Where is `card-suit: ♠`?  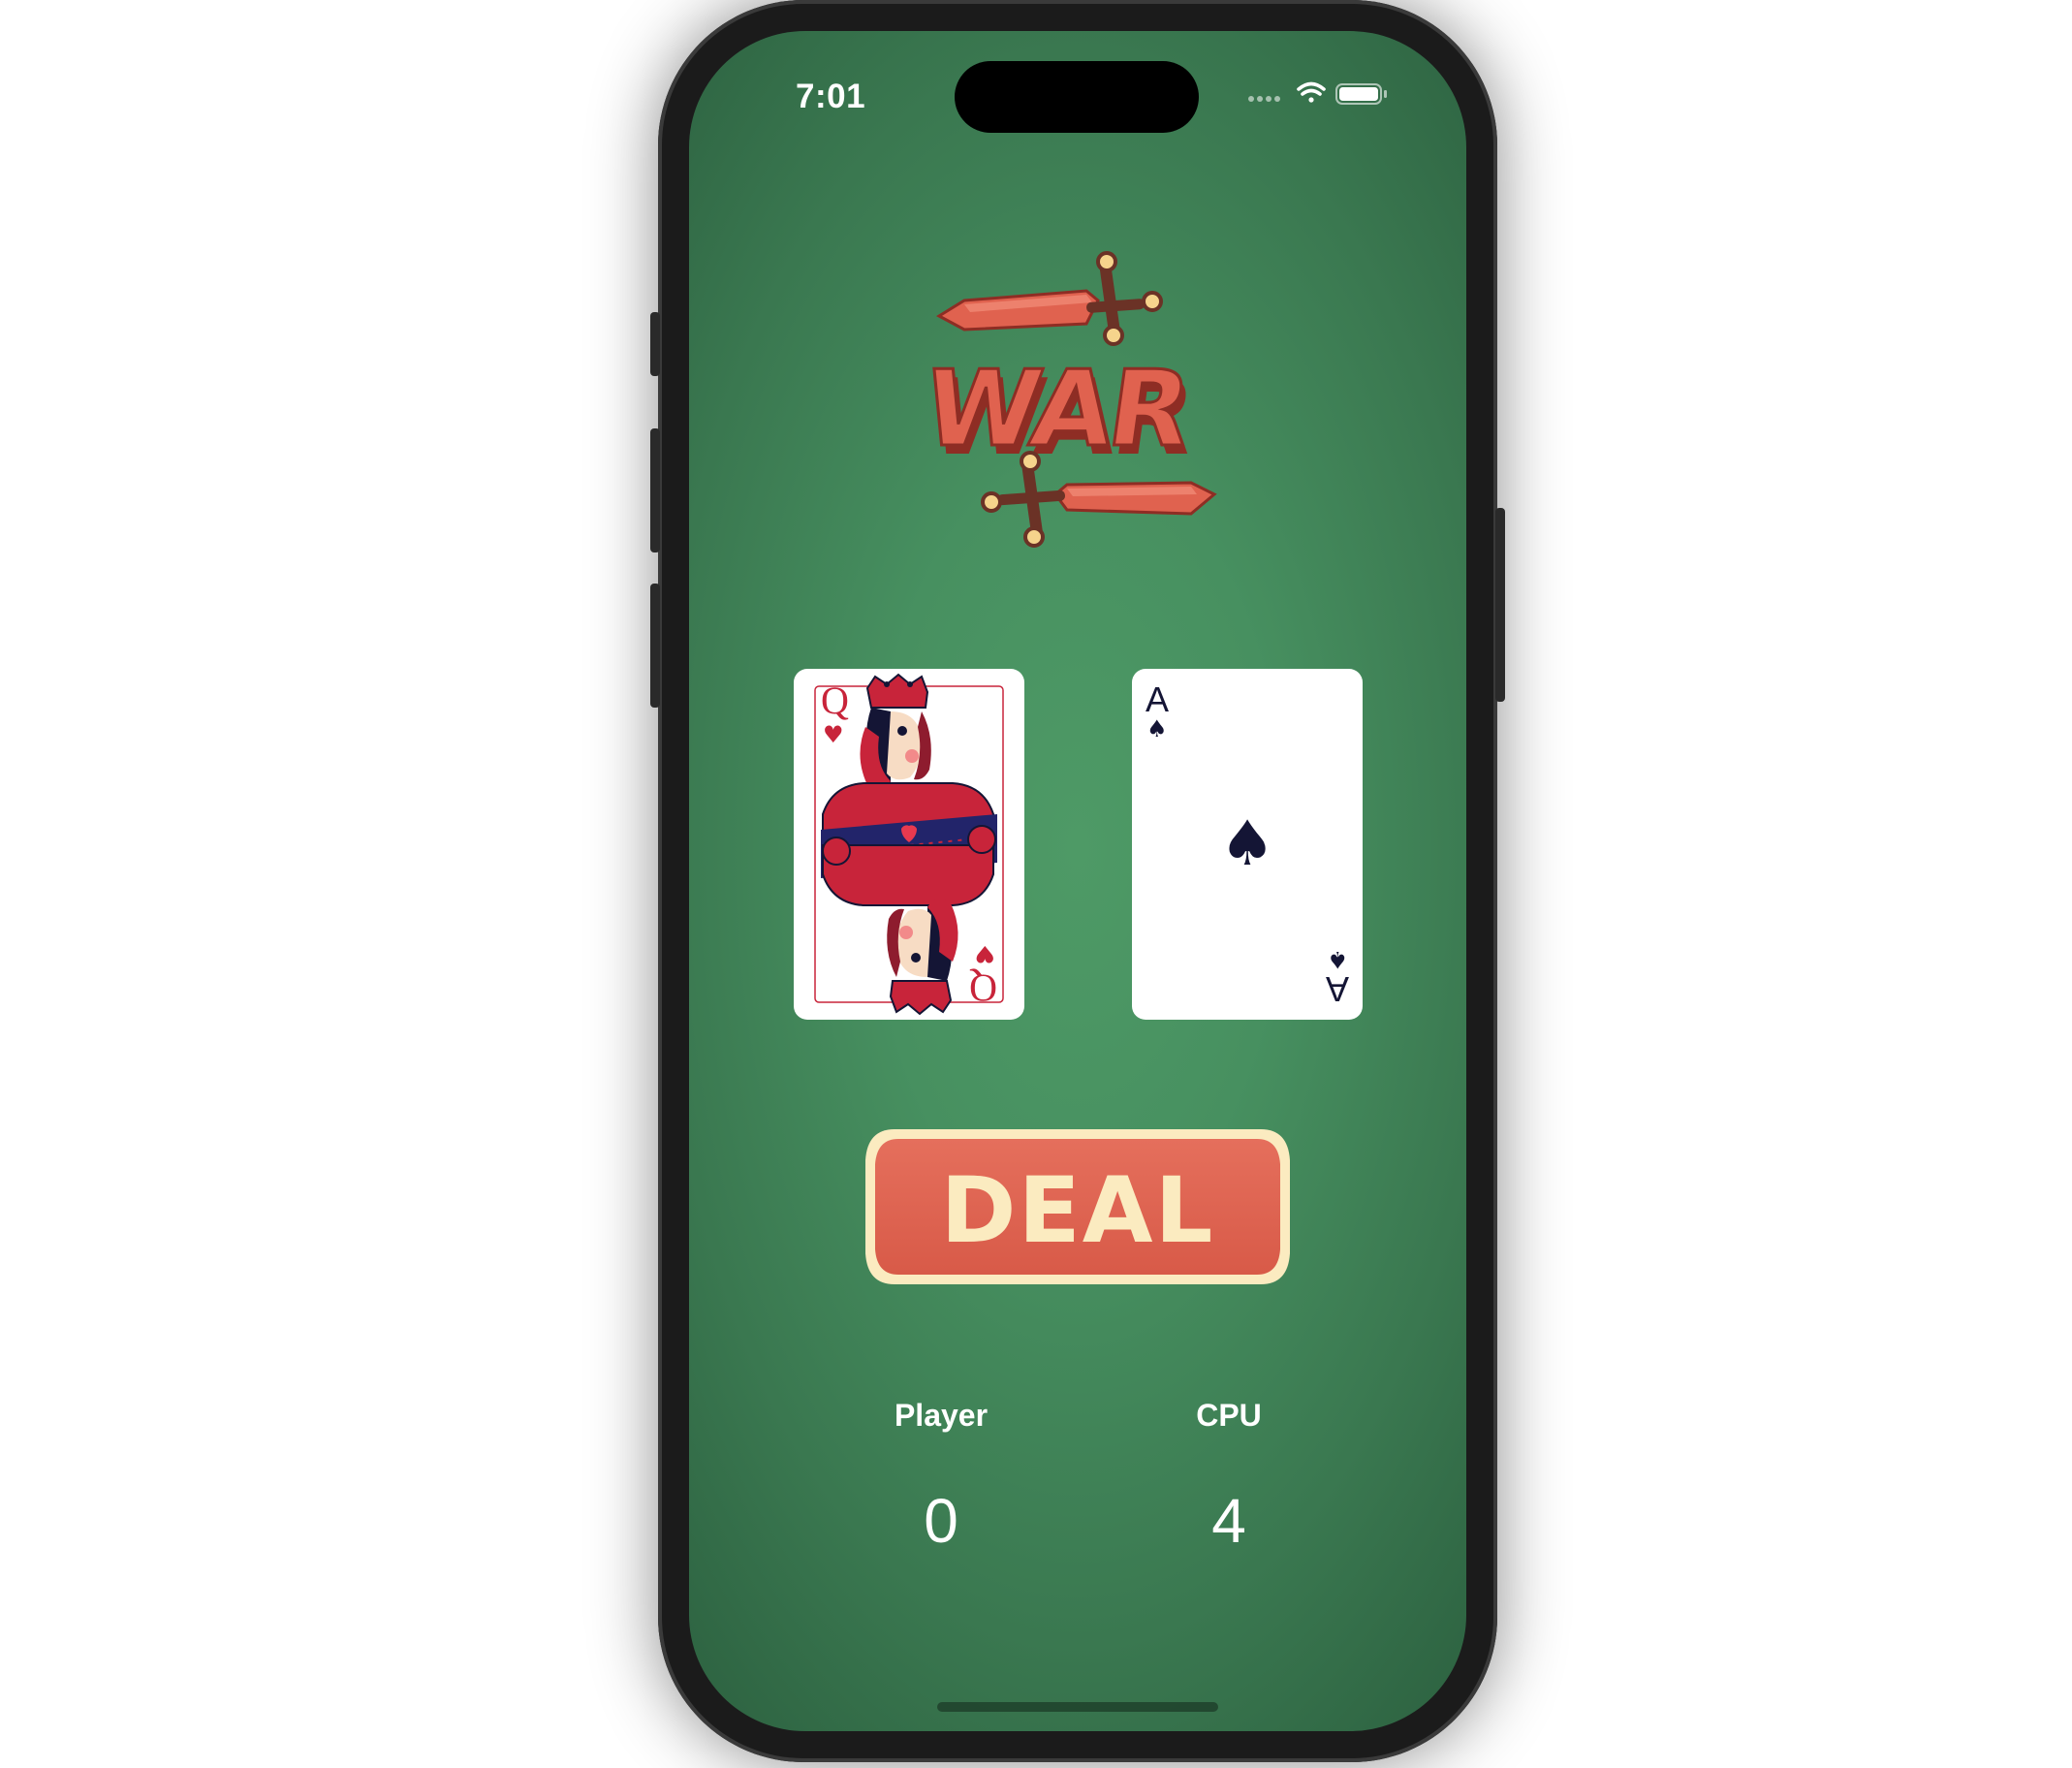
card-suit: ♠ is located at coordinates (1157, 728).